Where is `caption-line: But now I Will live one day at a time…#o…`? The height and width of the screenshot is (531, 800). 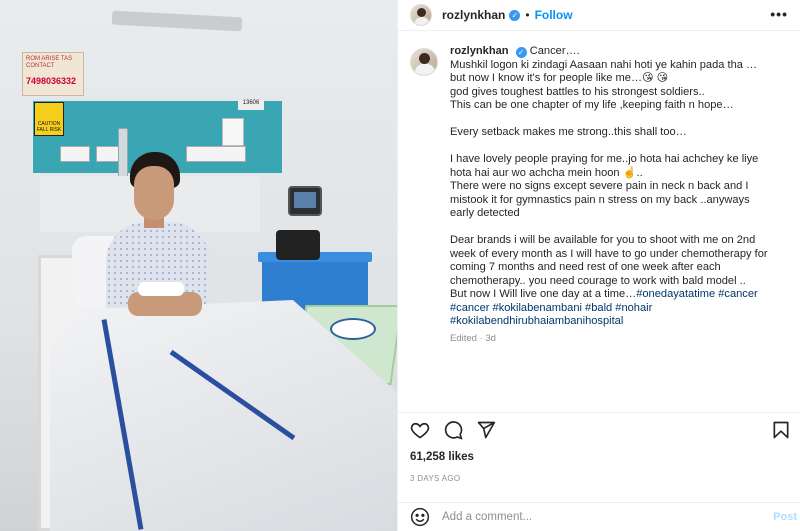 caption-line: But now I Will live one day at a time…#o… is located at coordinates (604, 294).